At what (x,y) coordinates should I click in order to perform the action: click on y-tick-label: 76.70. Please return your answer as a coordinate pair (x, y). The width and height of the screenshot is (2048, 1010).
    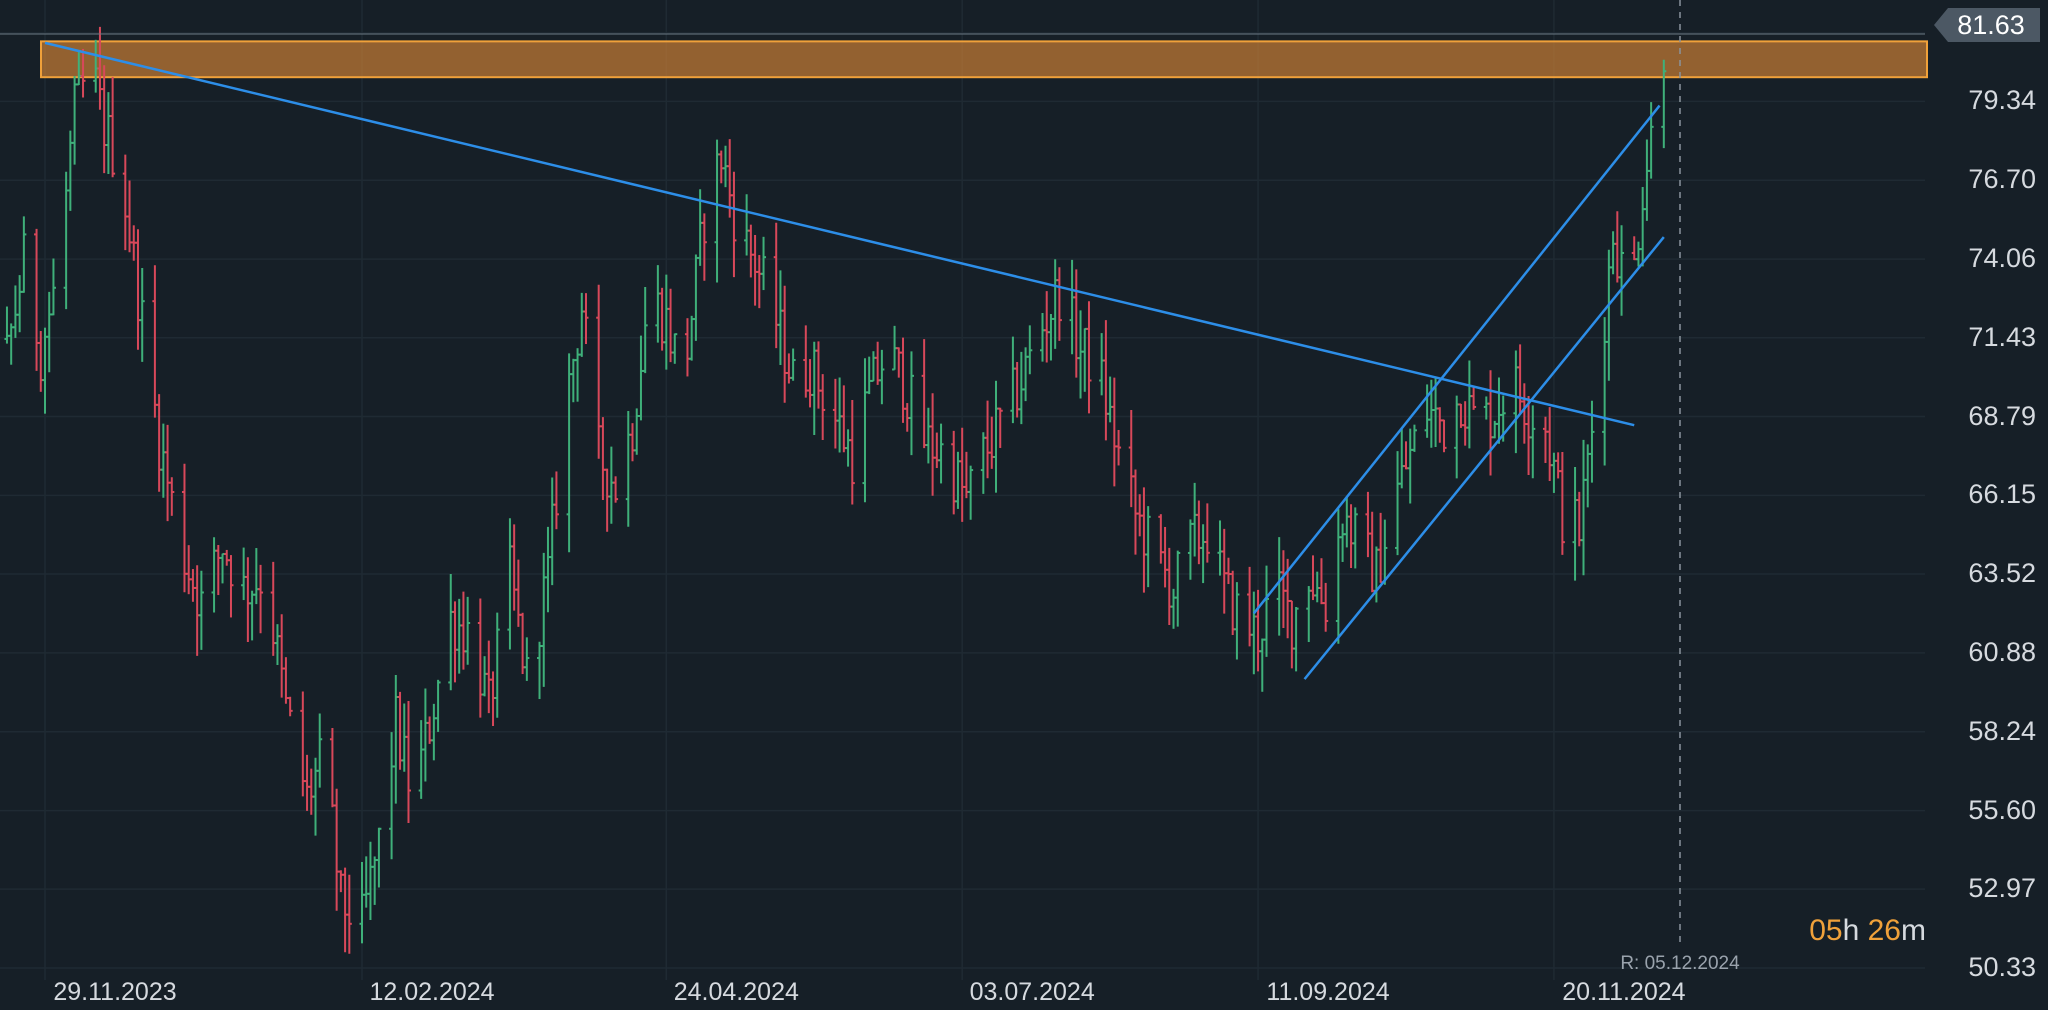
    Looking at the image, I should click on (2002, 179).